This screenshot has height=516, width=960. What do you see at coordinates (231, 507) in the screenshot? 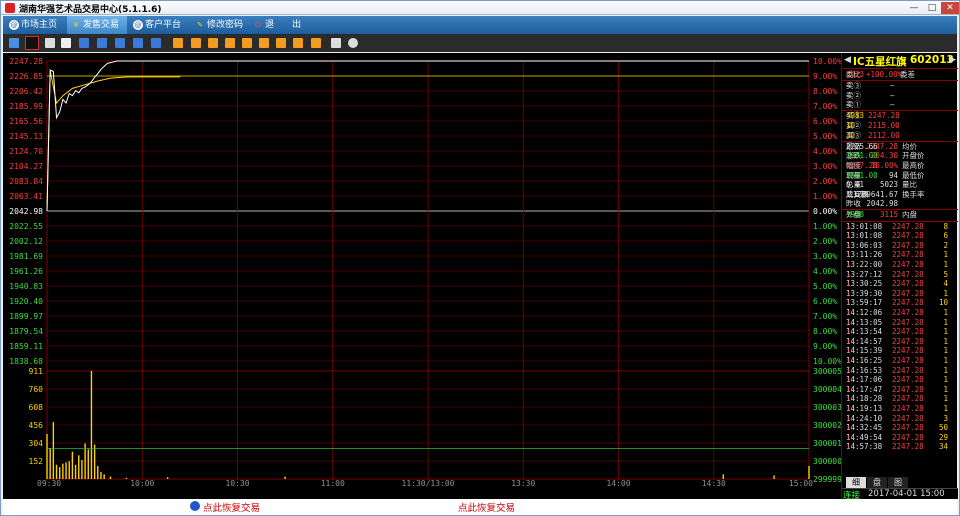
I see `restore-trade-link-1: 点此恢复交易` at bounding box center [231, 507].